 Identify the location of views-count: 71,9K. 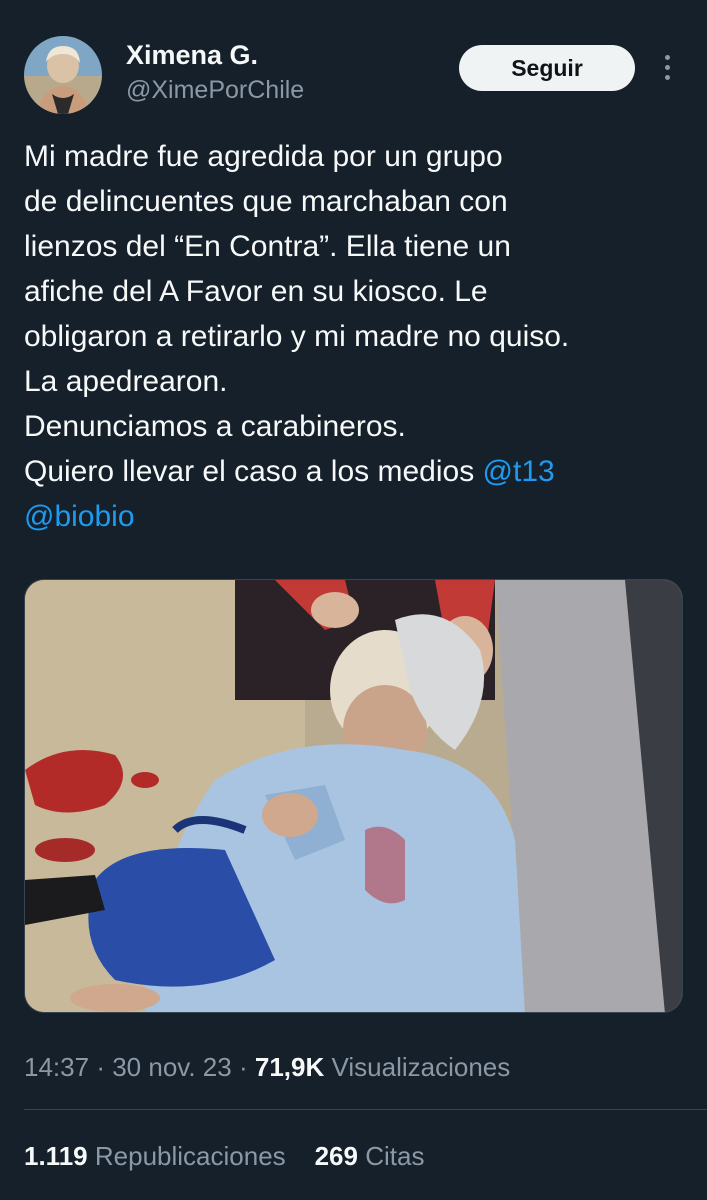
(289, 1067).